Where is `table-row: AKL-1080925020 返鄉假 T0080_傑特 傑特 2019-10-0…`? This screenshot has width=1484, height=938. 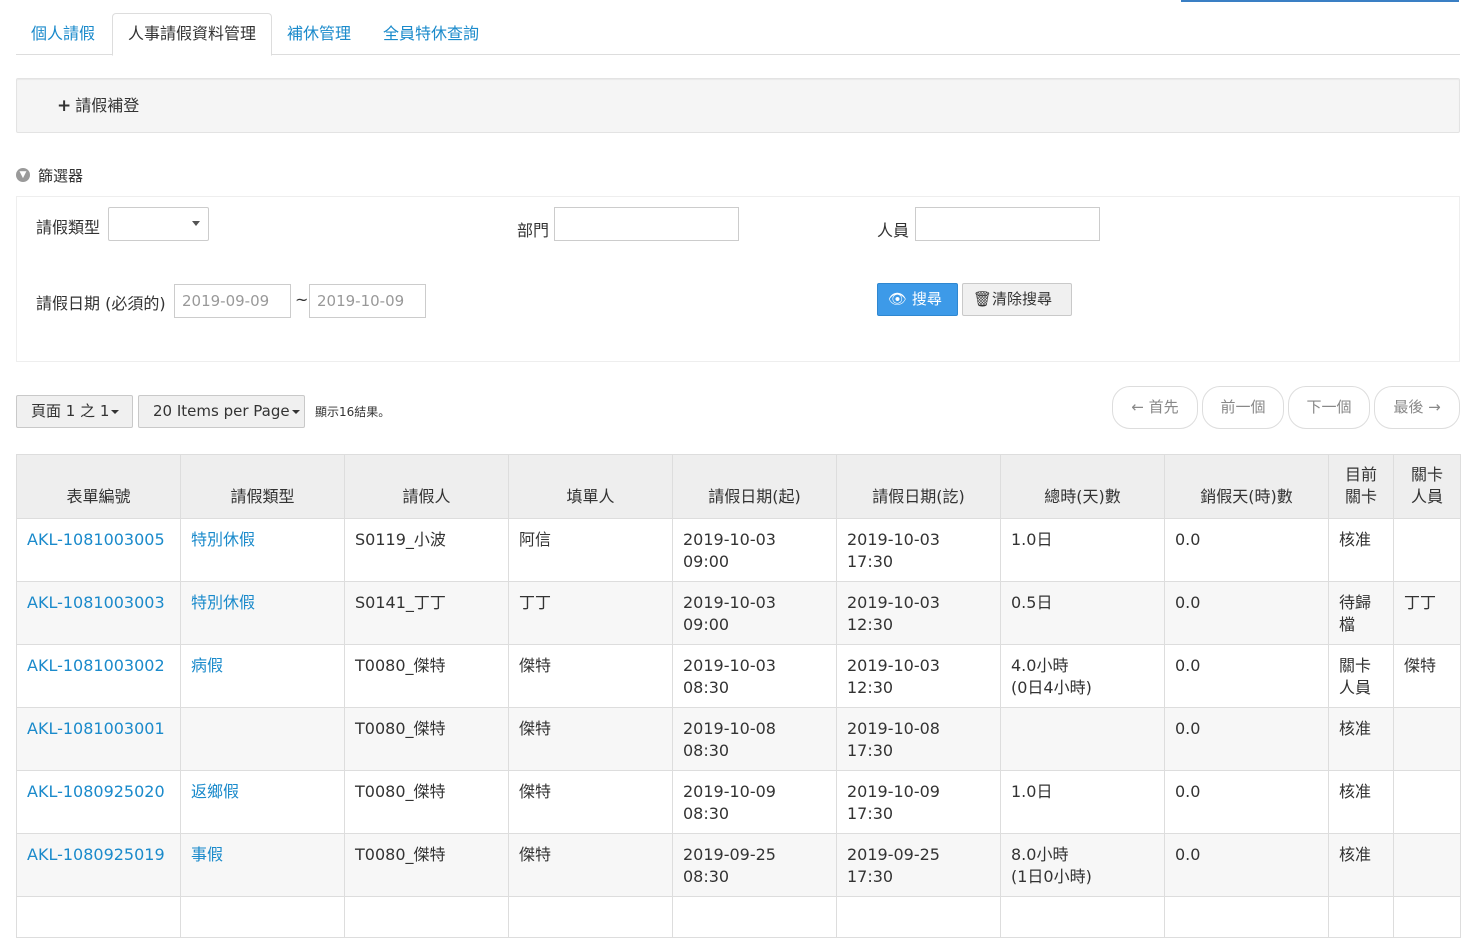 table-row: AKL-1080925020 返鄉假 T0080_傑特 傑特 2019-10-0… is located at coordinates (738, 802).